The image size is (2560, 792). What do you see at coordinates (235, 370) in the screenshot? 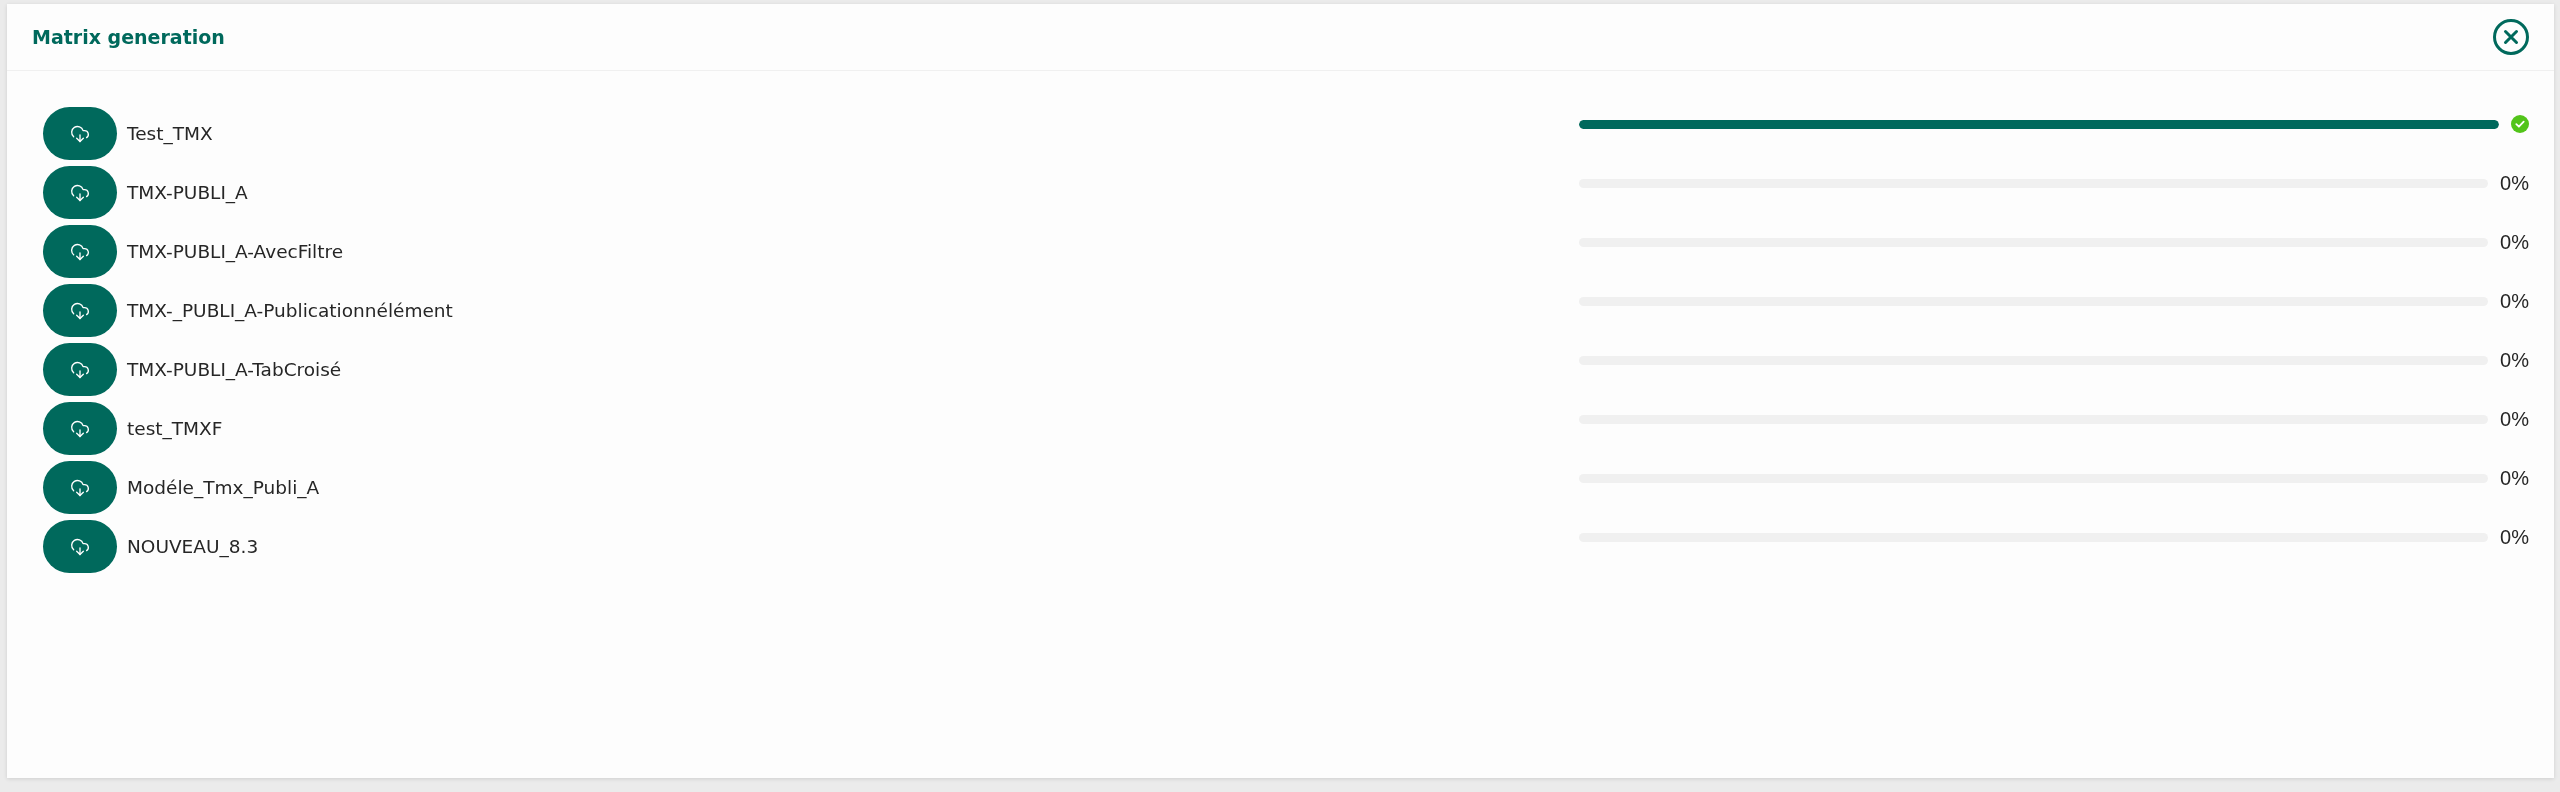
I see `file-name: TMX-PUBLI_A-TabCroisé` at bounding box center [235, 370].